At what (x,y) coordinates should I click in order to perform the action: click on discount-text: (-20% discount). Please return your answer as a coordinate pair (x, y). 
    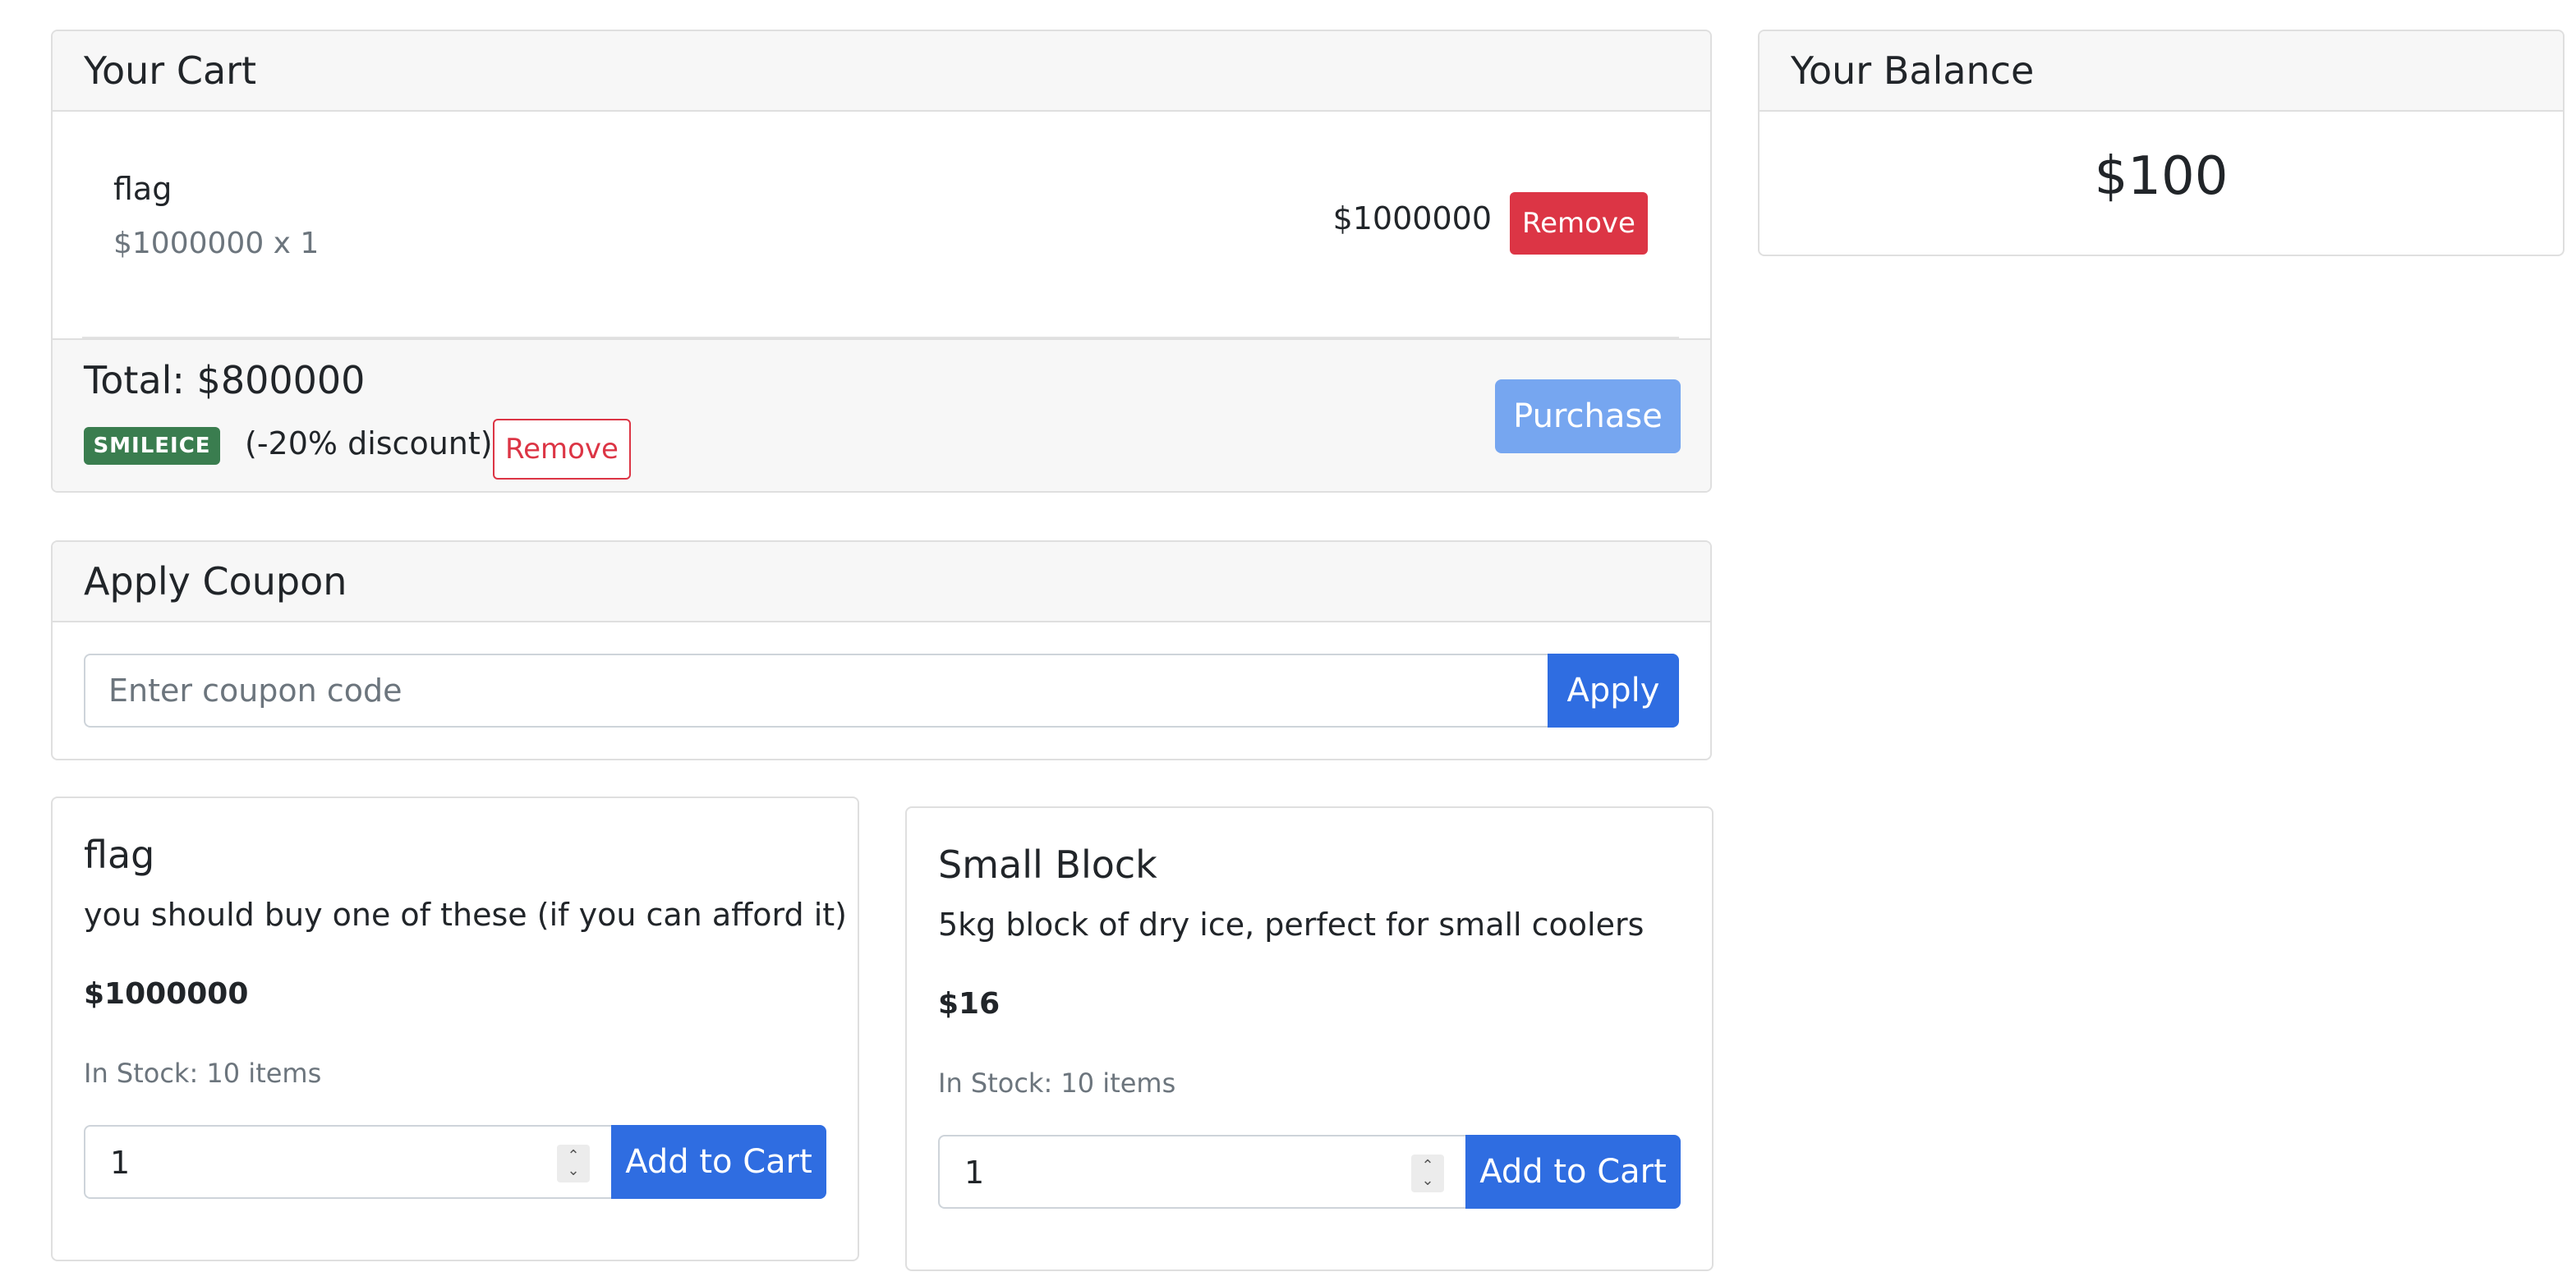
    Looking at the image, I should click on (369, 443).